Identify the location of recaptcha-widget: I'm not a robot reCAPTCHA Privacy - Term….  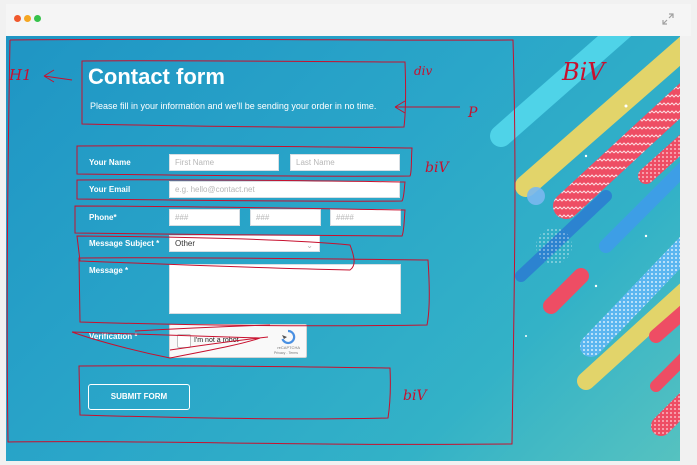
(238, 341).